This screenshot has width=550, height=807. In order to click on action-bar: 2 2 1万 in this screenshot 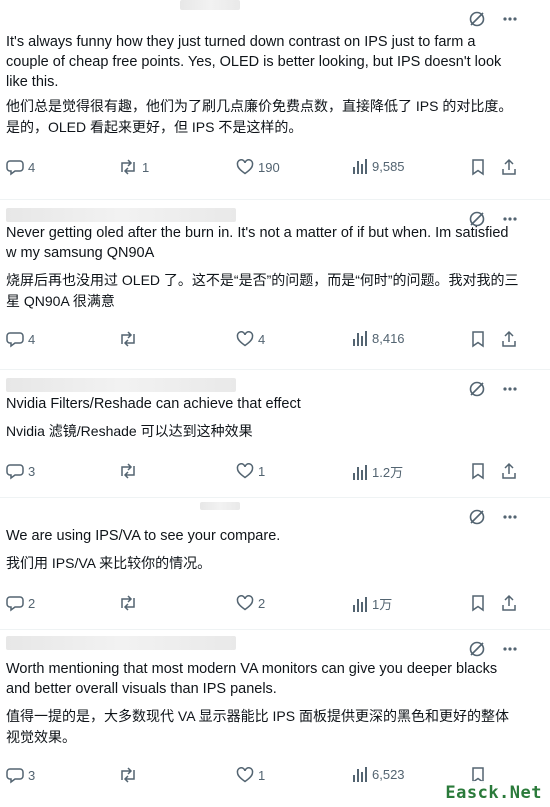, I will do `click(262, 604)`.